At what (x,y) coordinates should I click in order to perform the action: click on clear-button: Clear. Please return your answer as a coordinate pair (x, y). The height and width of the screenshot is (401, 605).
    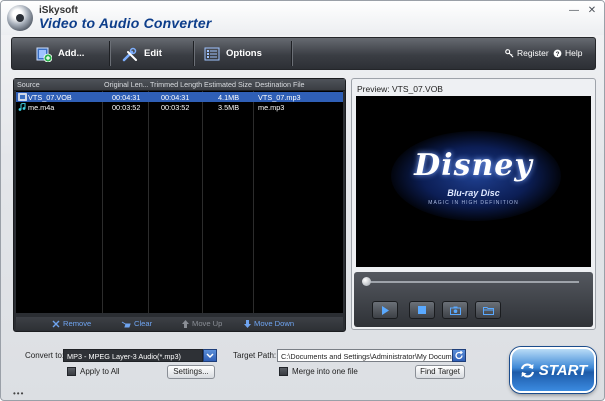
    Looking at the image, I should click on (136, 323).